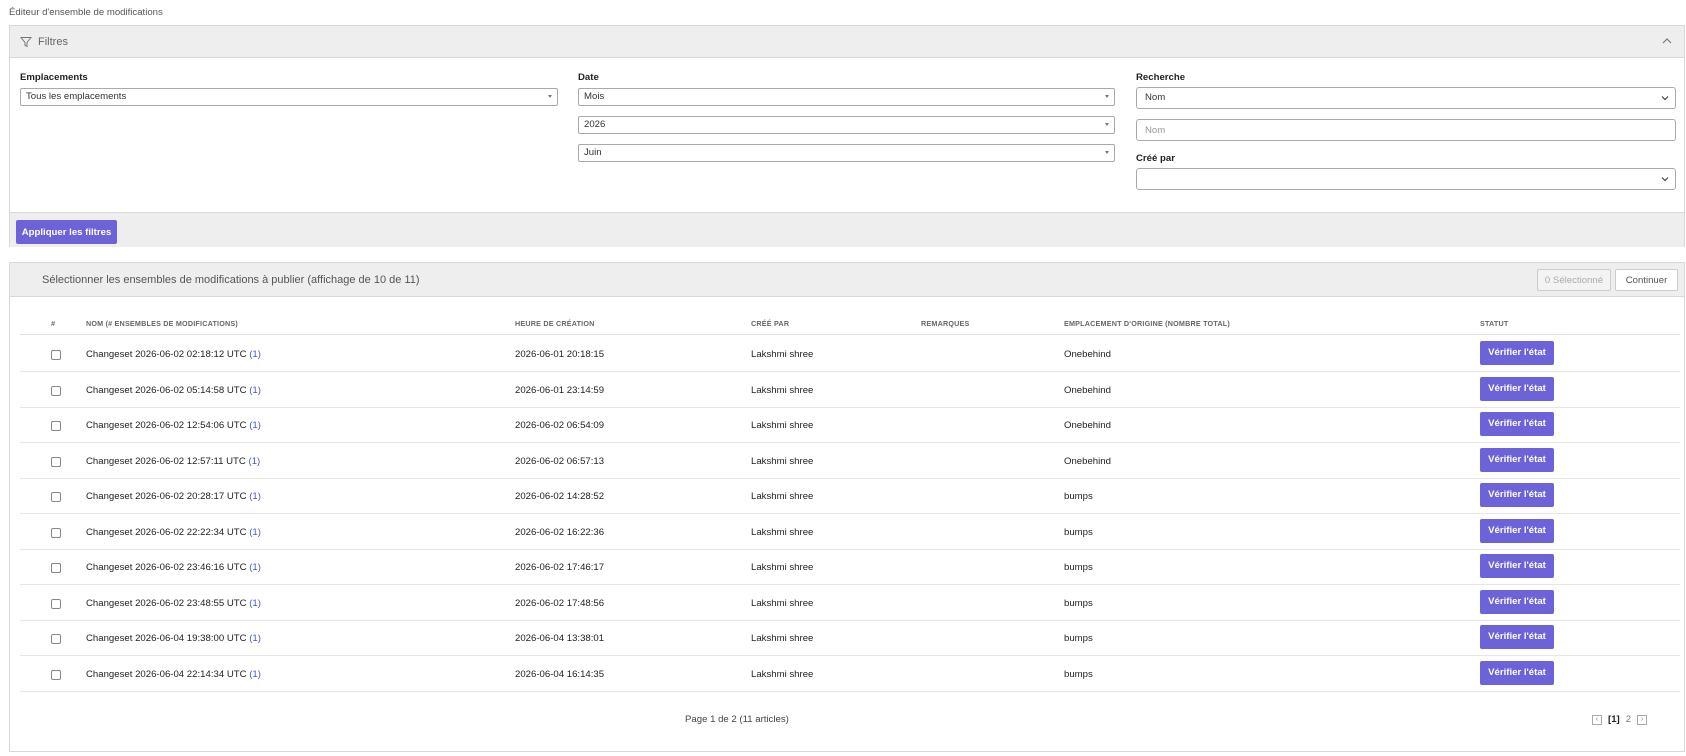 The image size is (1686, 756). Describe the element at coordinates (166, 567) in the screenshot. I see `row-name-text: Changeset 2026-06-02 23:46:16 UTC` at that location.